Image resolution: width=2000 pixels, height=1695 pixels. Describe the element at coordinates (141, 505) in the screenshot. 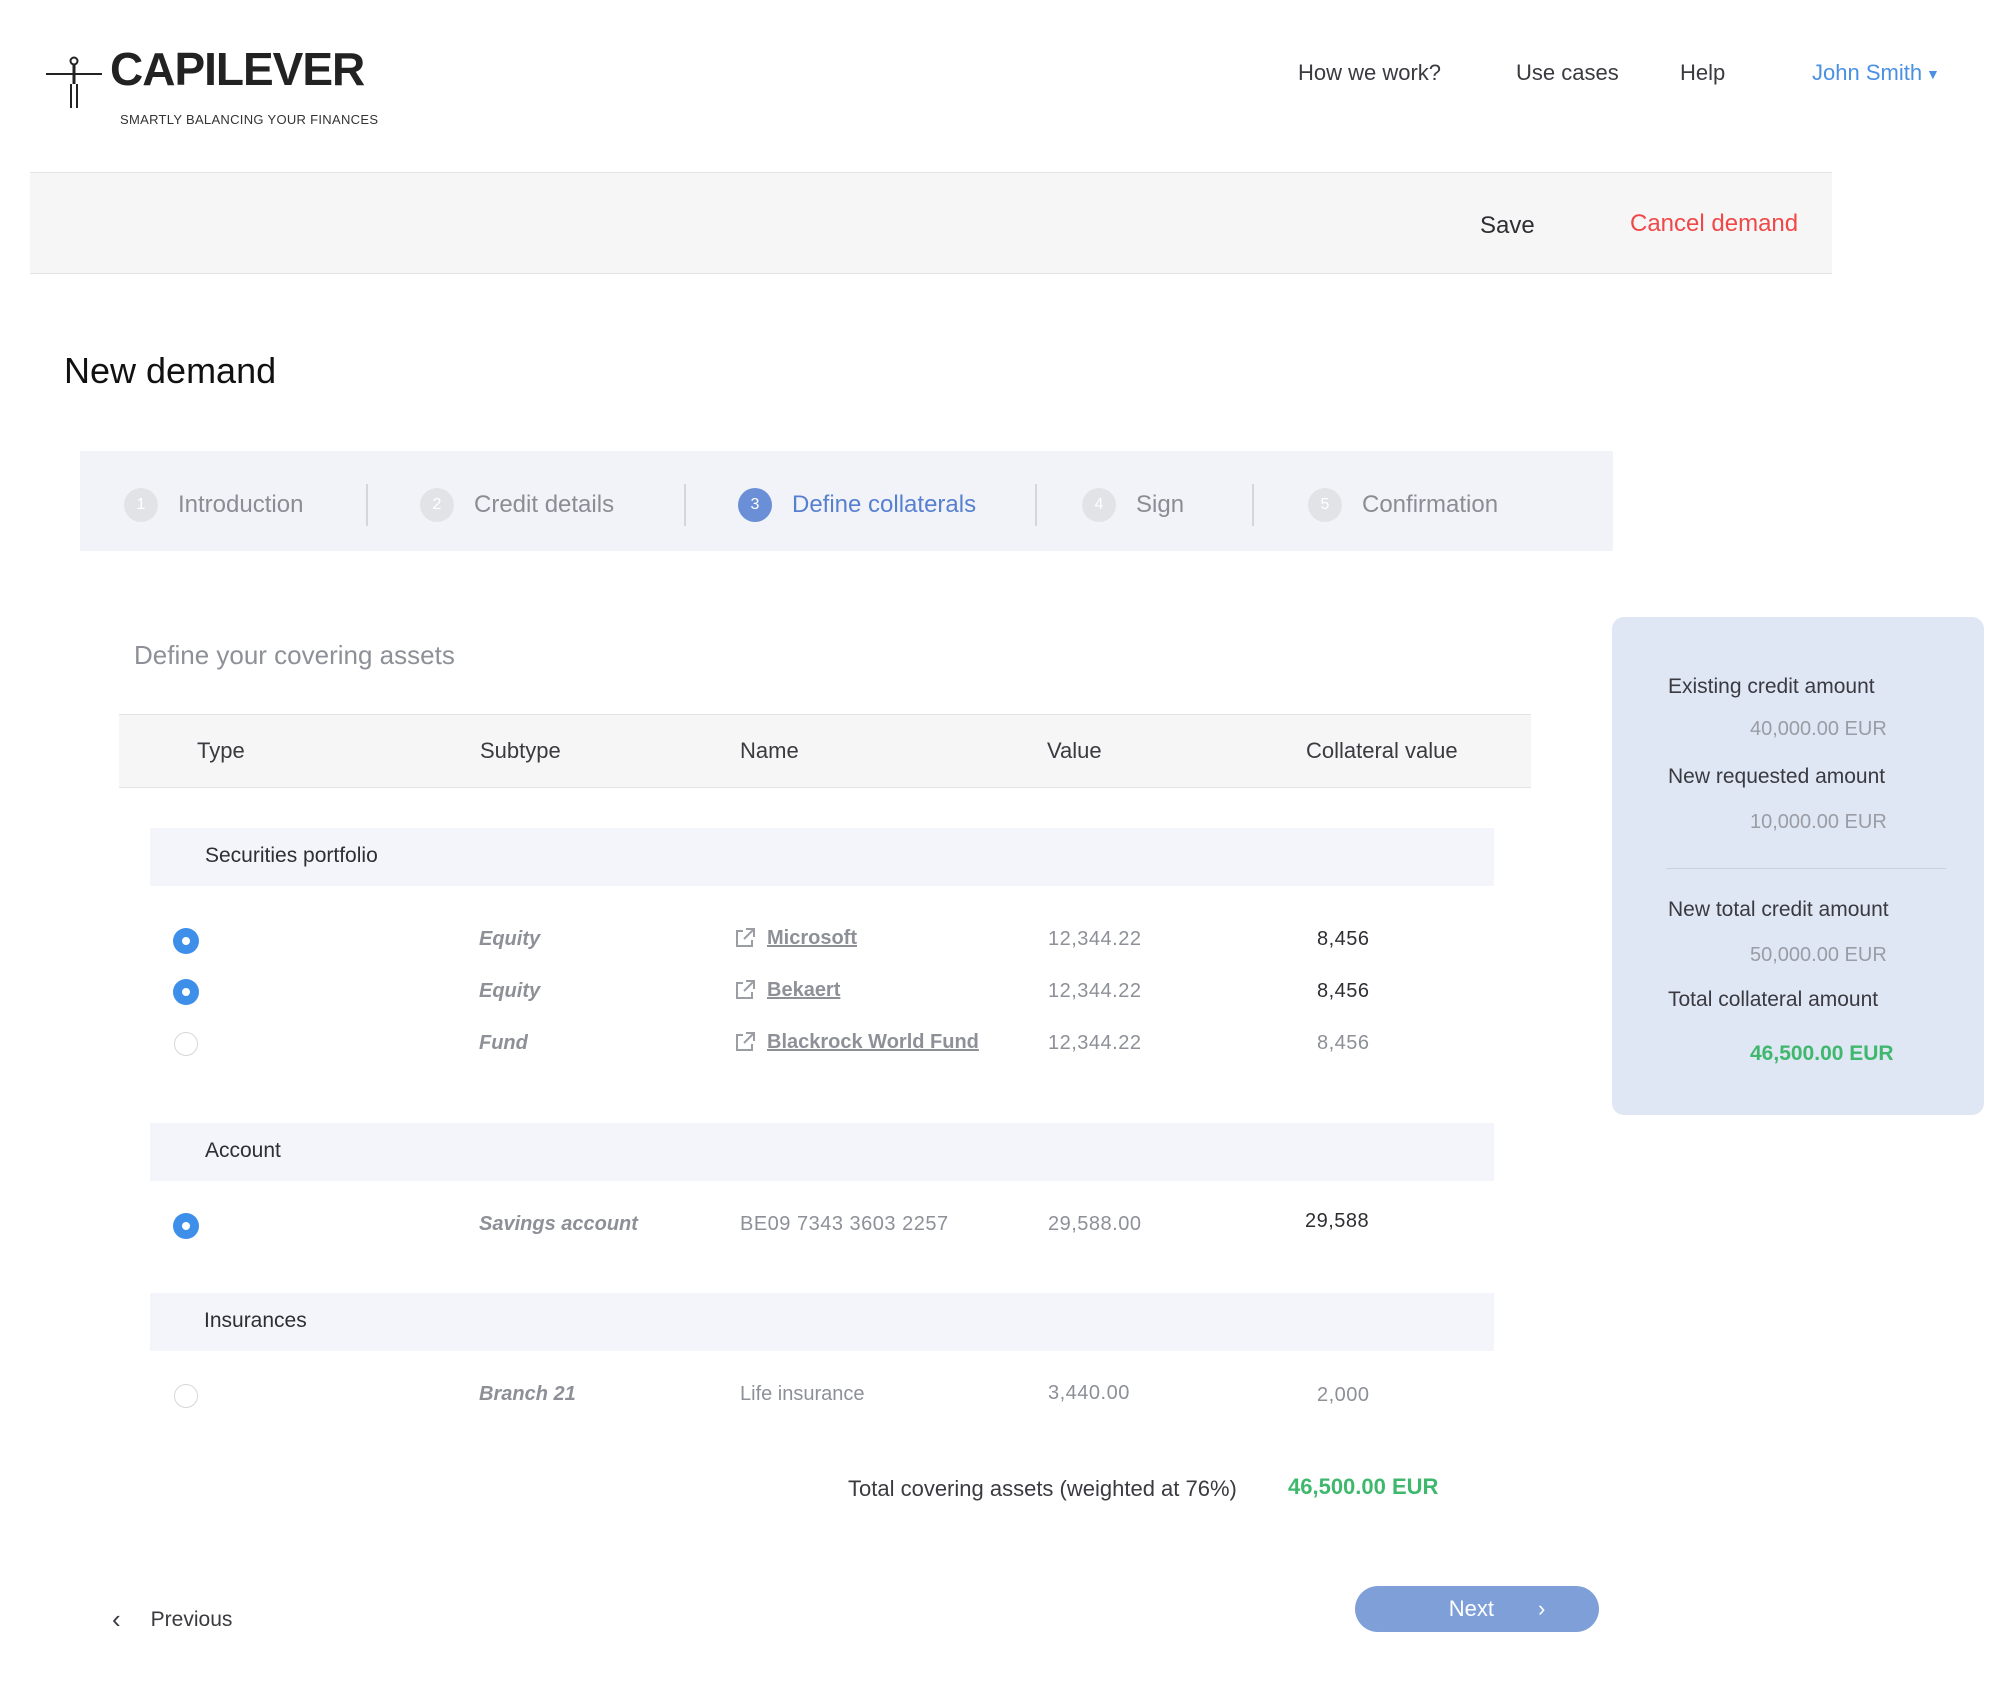

I see `step-number: 1` at that location.